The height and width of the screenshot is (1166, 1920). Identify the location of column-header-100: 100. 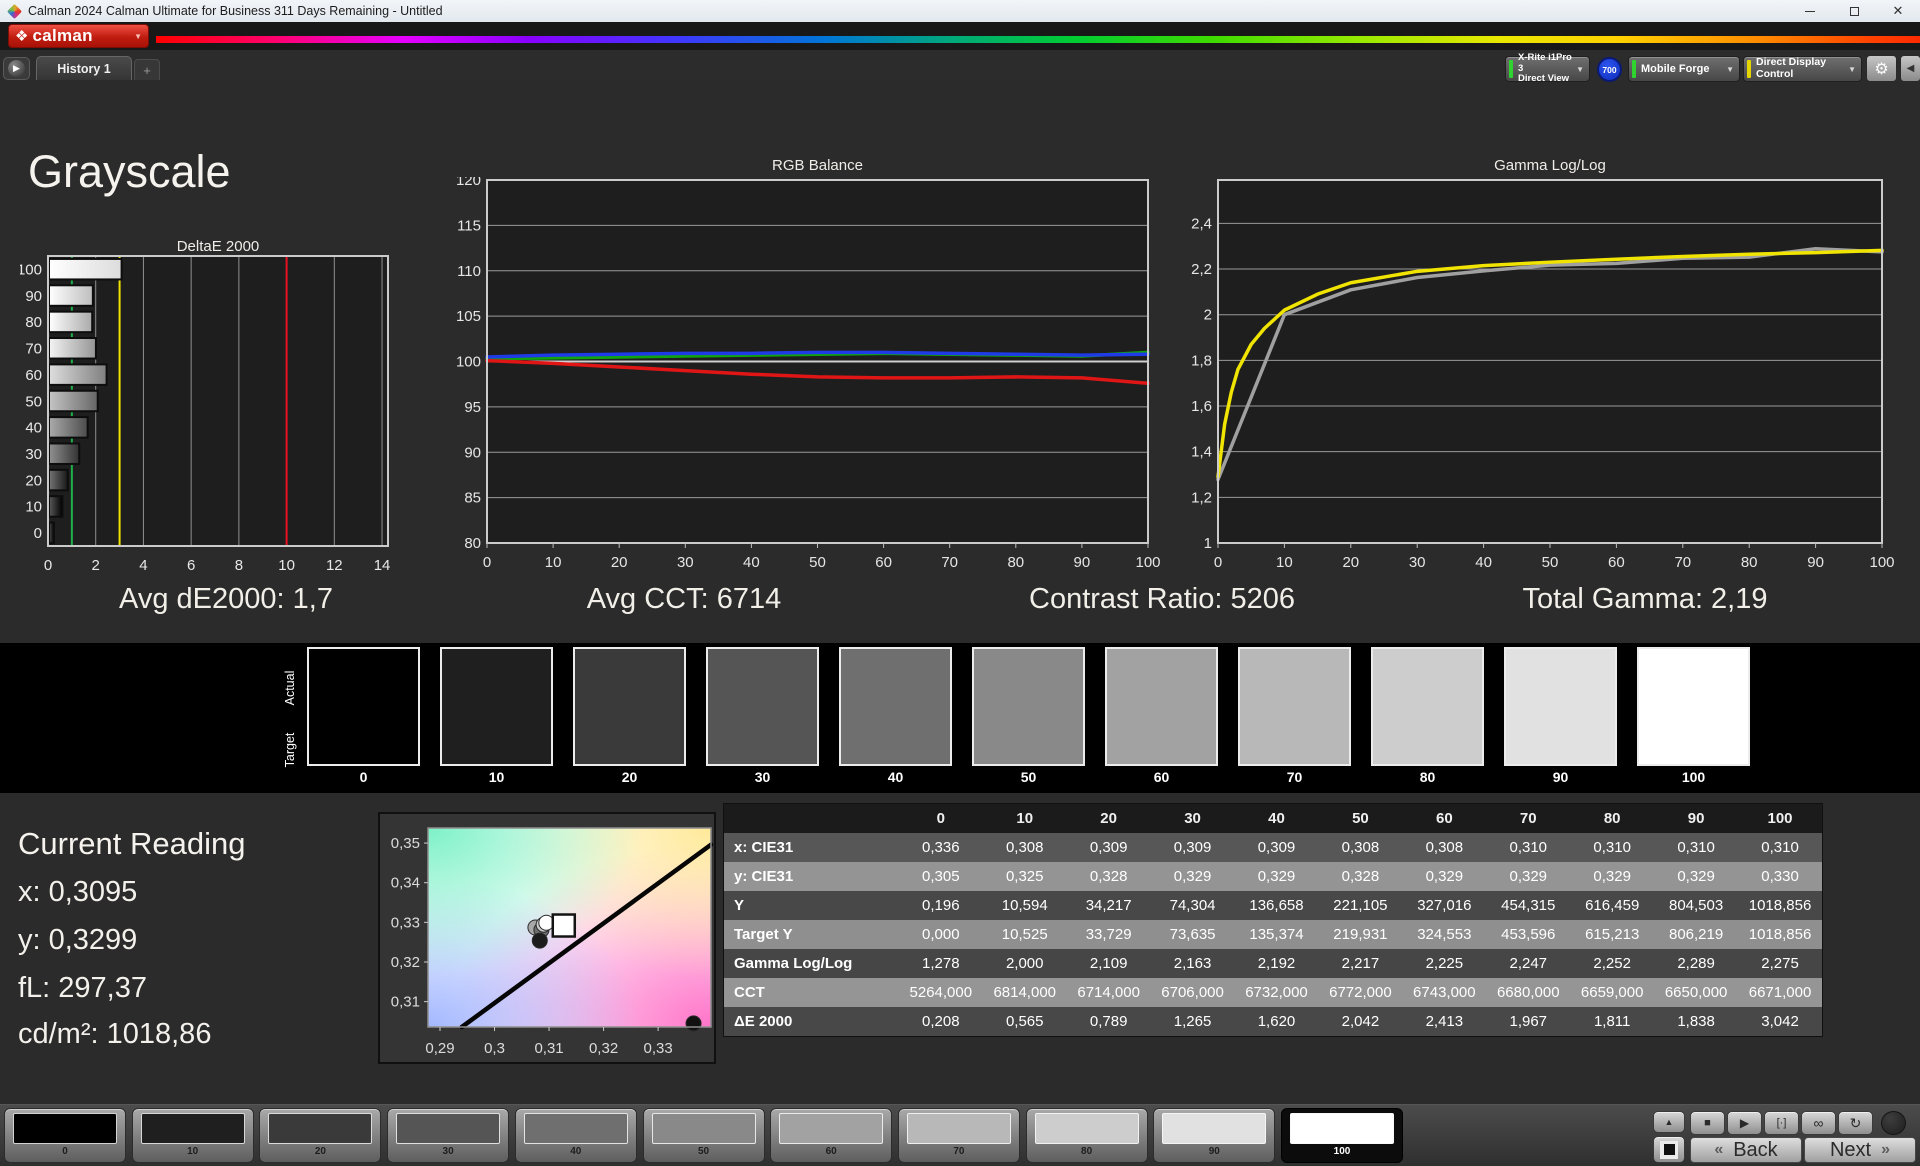
(1780, 818).